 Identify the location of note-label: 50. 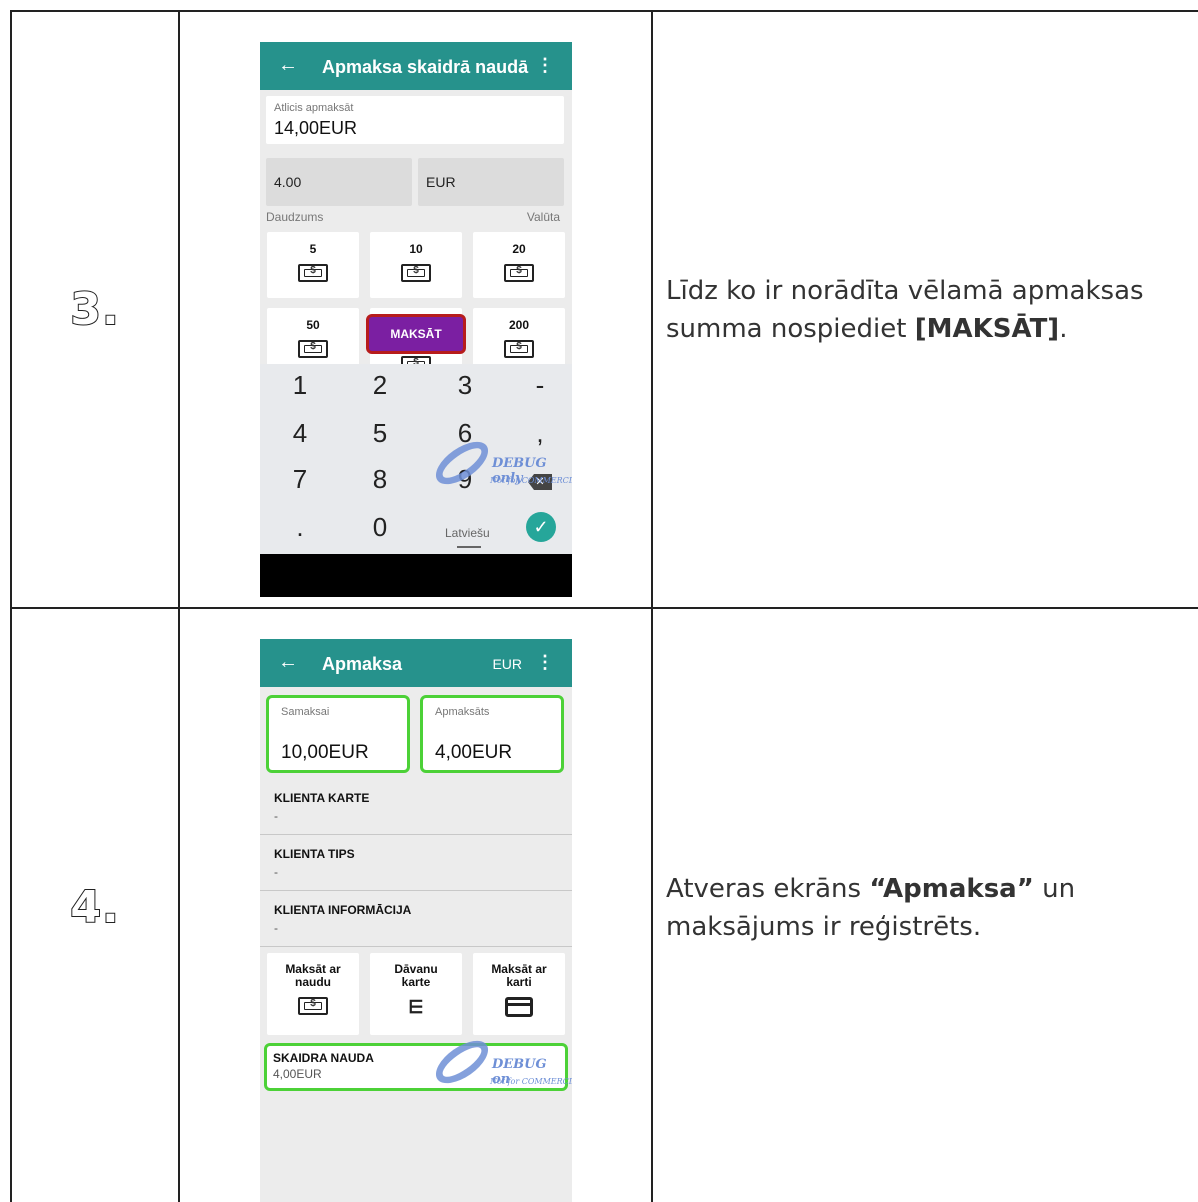
(313, 325).